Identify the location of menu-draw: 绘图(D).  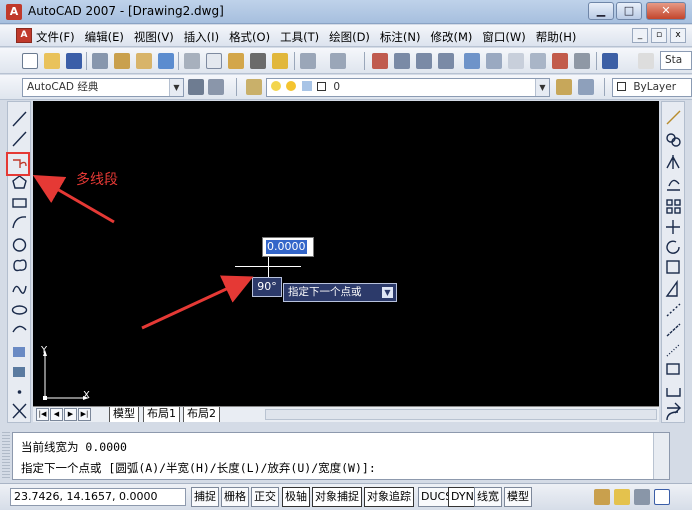
(349, 37).